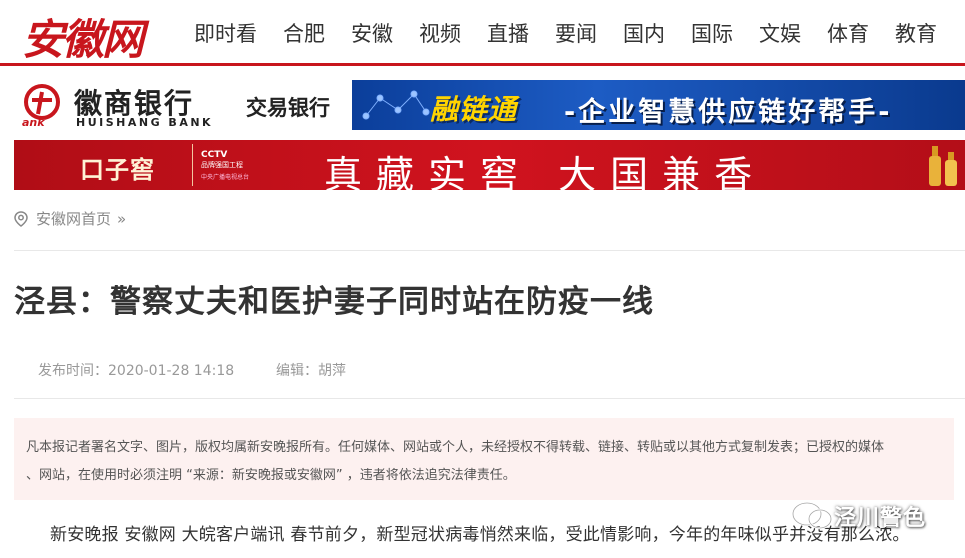 The image size is (965, 558). Describe the element at coordinates (848, 33) in the screenshot. I see `nav-item-sports: 体育` at that location.